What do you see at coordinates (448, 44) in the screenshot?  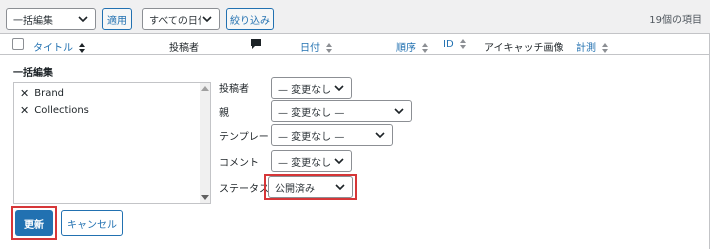 I see `column-id-label: ID` at bounding box center [448, 44].